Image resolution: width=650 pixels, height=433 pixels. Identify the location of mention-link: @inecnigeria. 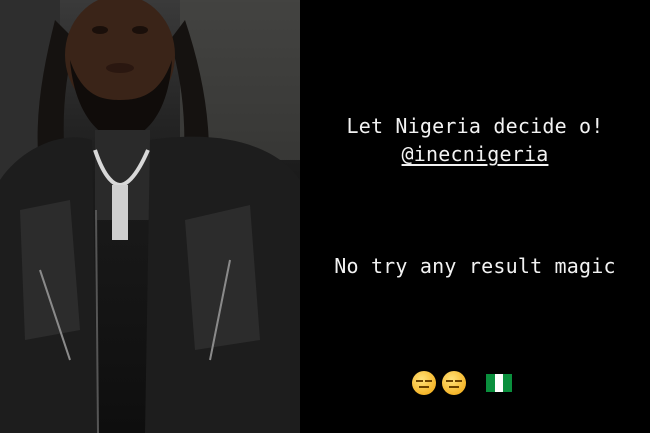
(475, 154).